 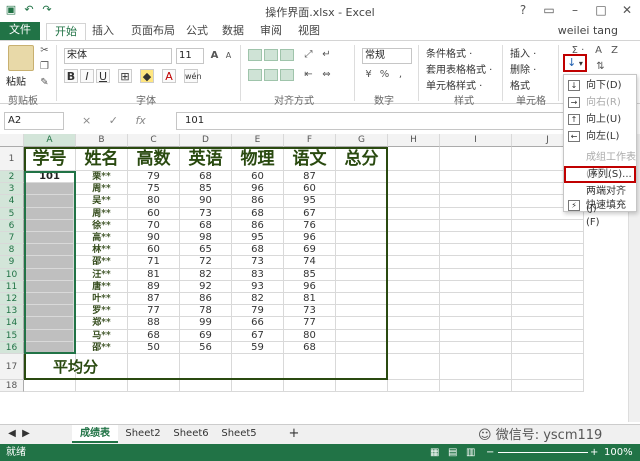 What do you see at coordinates (102, 323) in the screenshot?
I see `student-name-cell: 郑**` at bounding box center [102, 323].